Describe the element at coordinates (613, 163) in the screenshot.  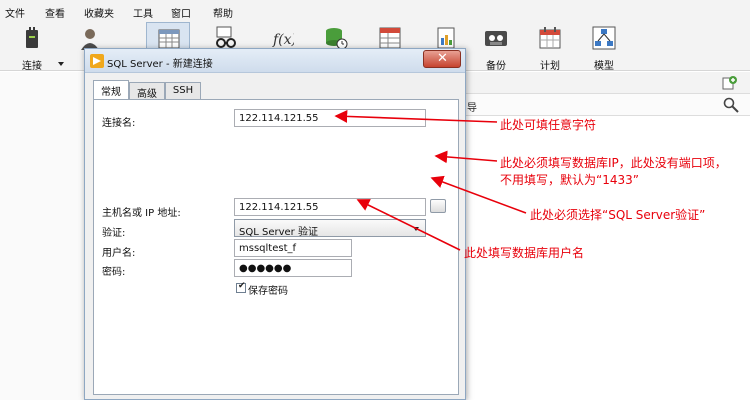
I see `annotation-host-note-line1: 此处必须填写数据库IP，此处没有端口项，` at that location.